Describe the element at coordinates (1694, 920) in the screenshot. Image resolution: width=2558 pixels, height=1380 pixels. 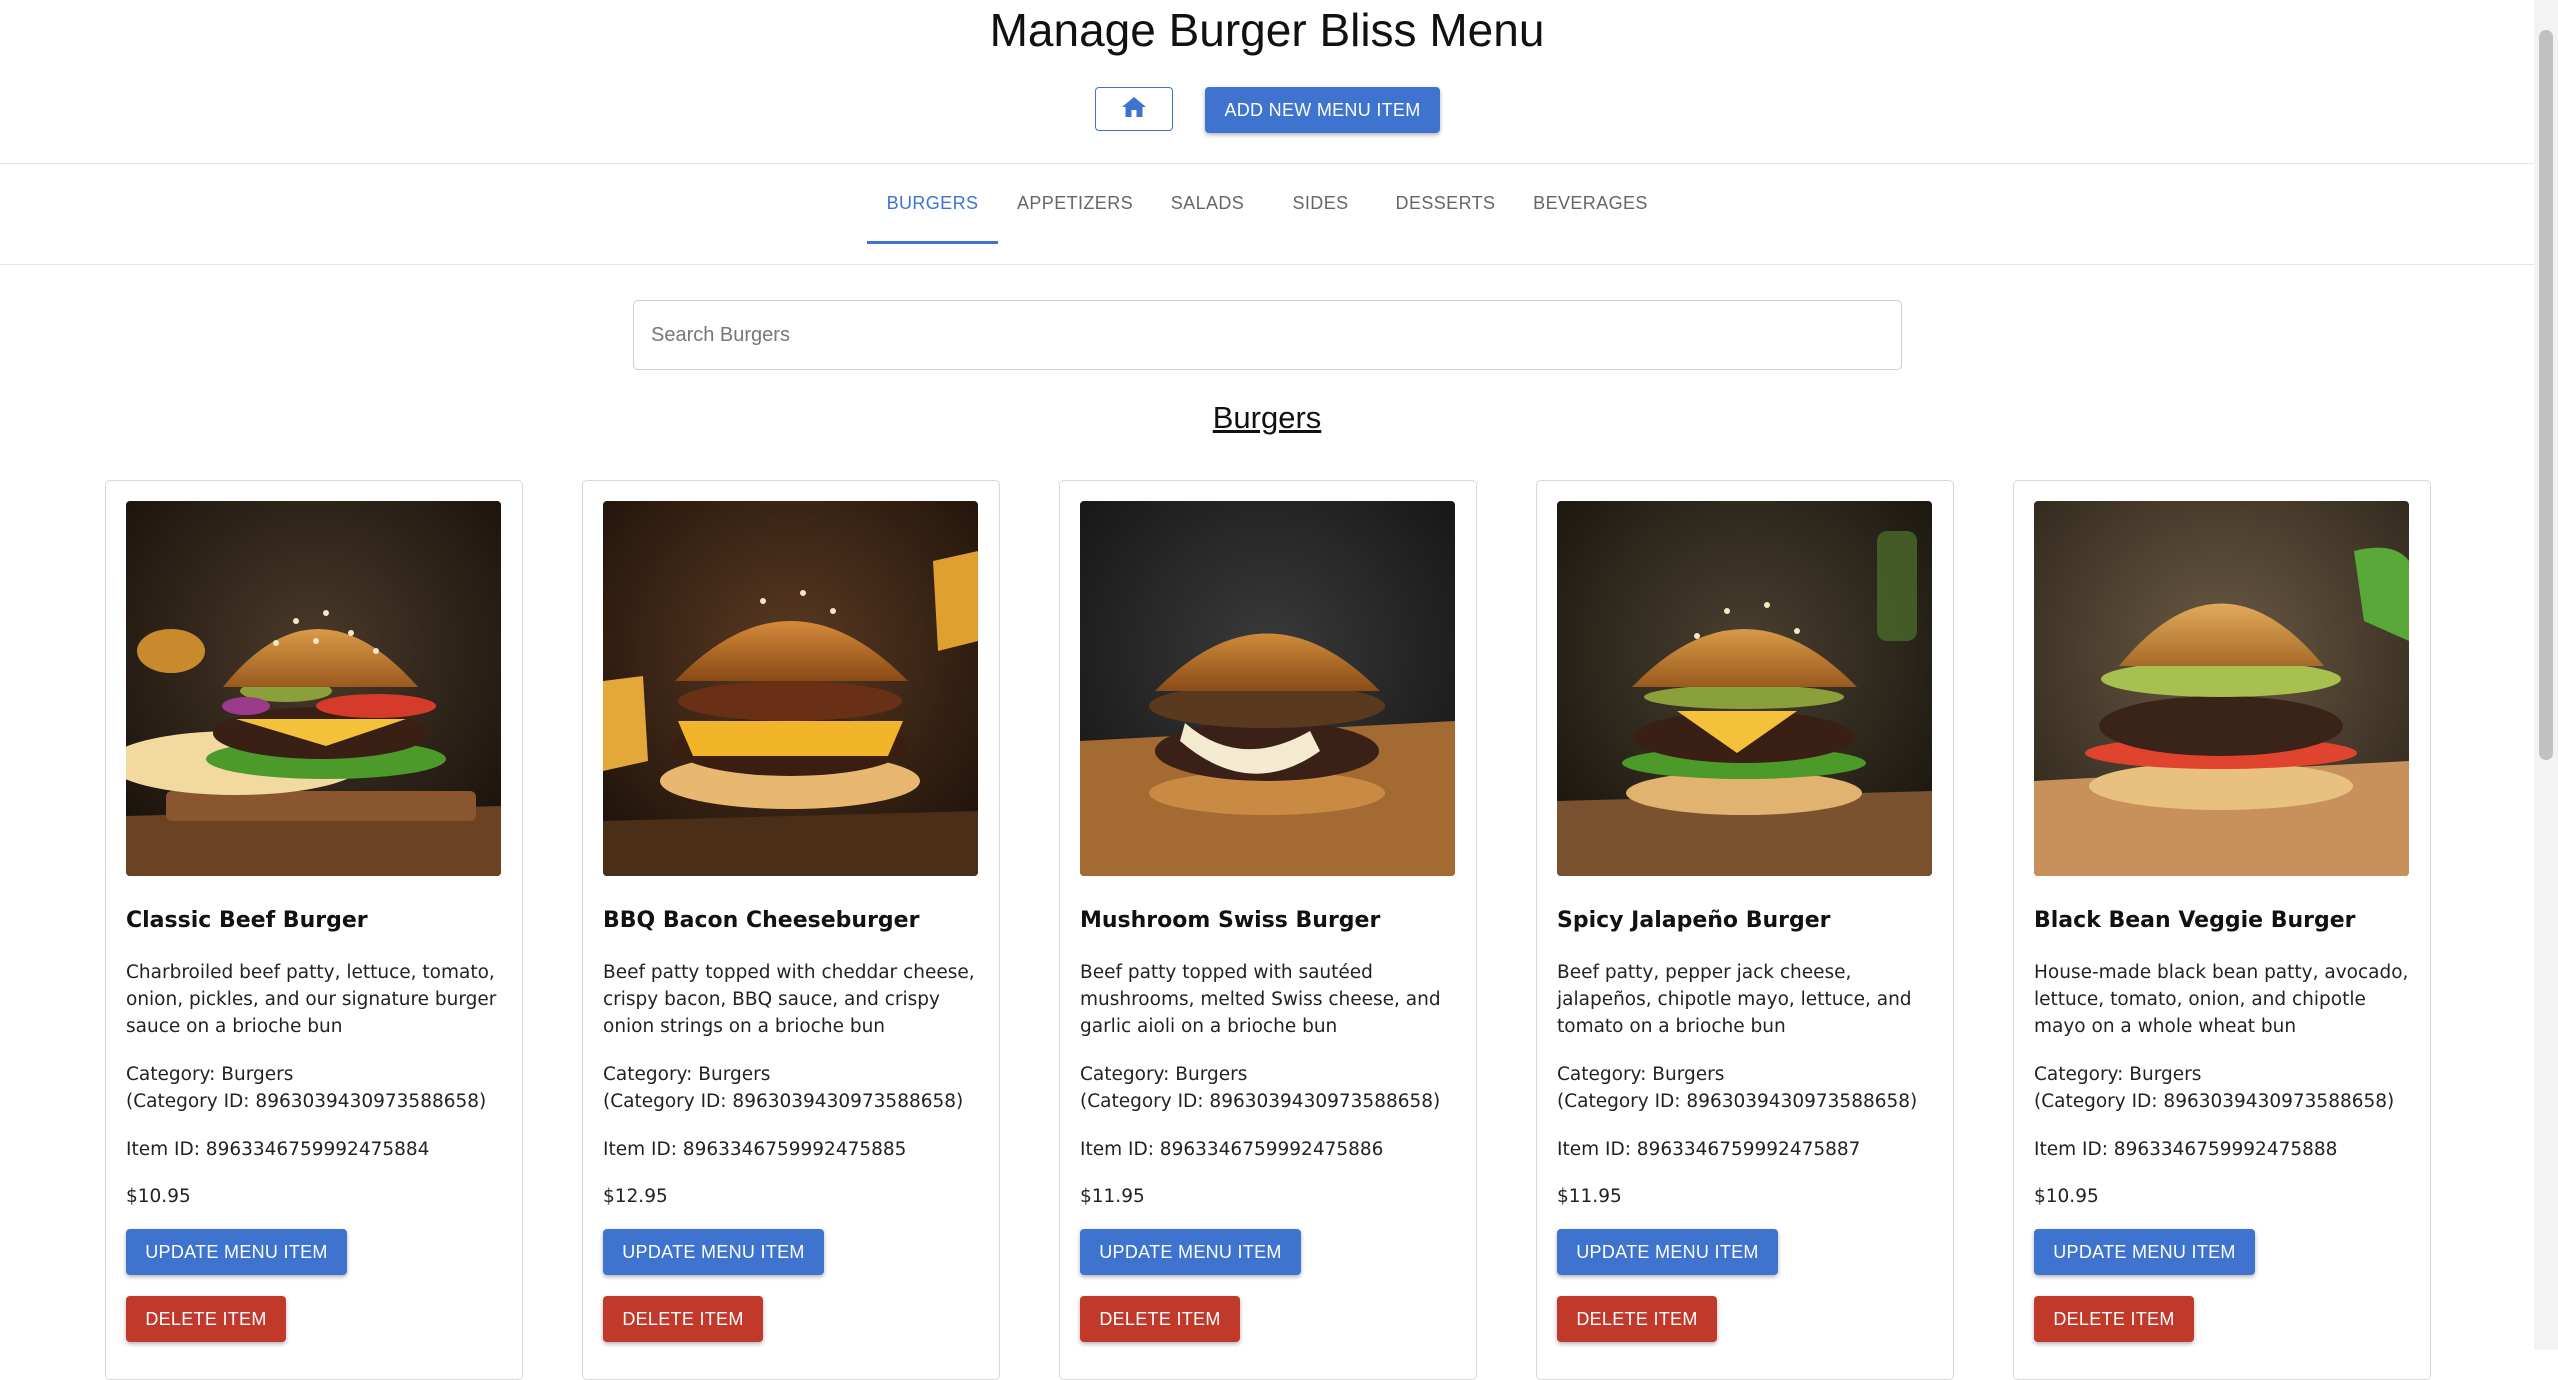
I see `menu-item-name: Spicy Jalapeño Burger` at that location.